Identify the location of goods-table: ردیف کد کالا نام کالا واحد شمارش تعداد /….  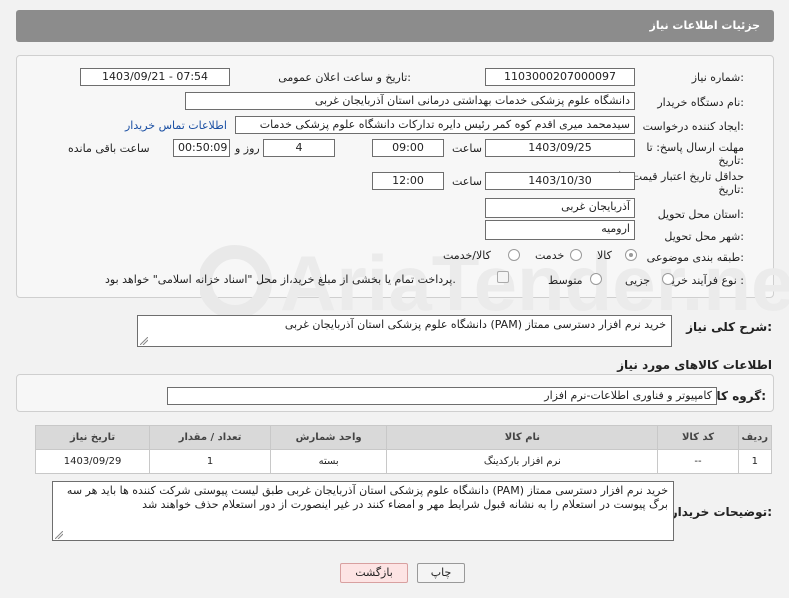
(403, 449).